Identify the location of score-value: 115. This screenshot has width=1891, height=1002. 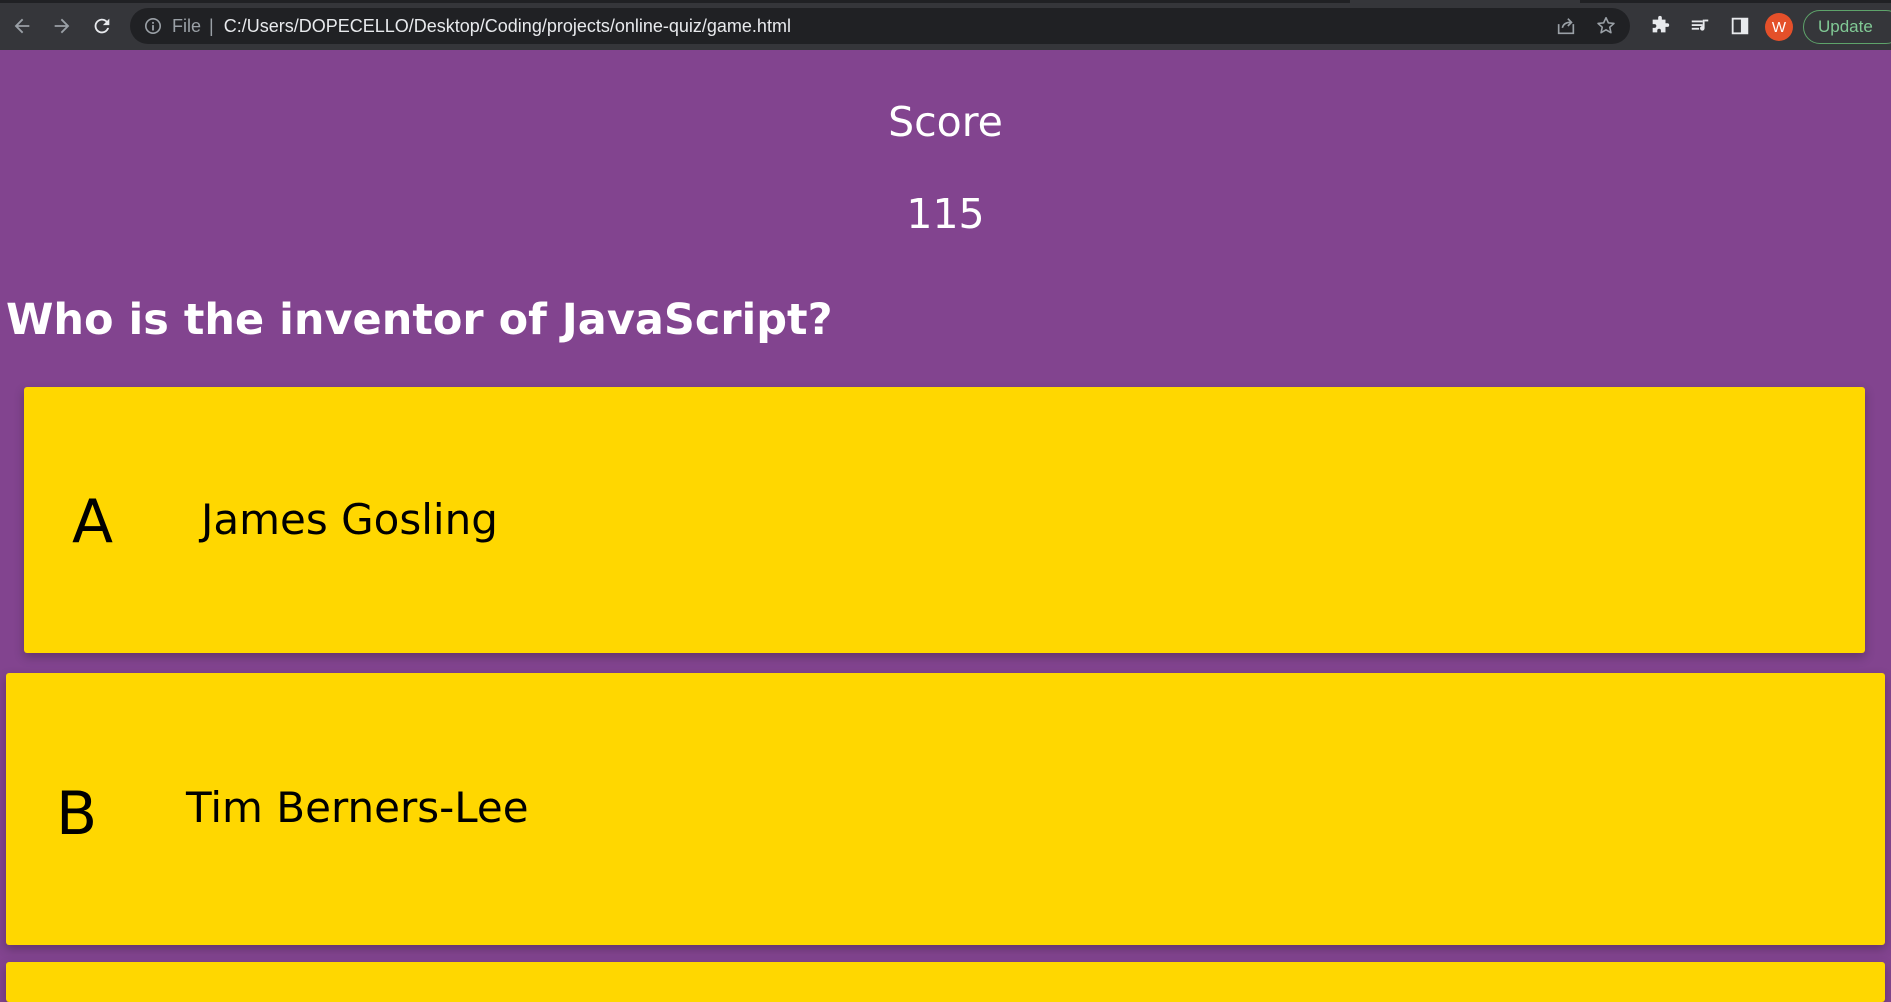
(945, 214).